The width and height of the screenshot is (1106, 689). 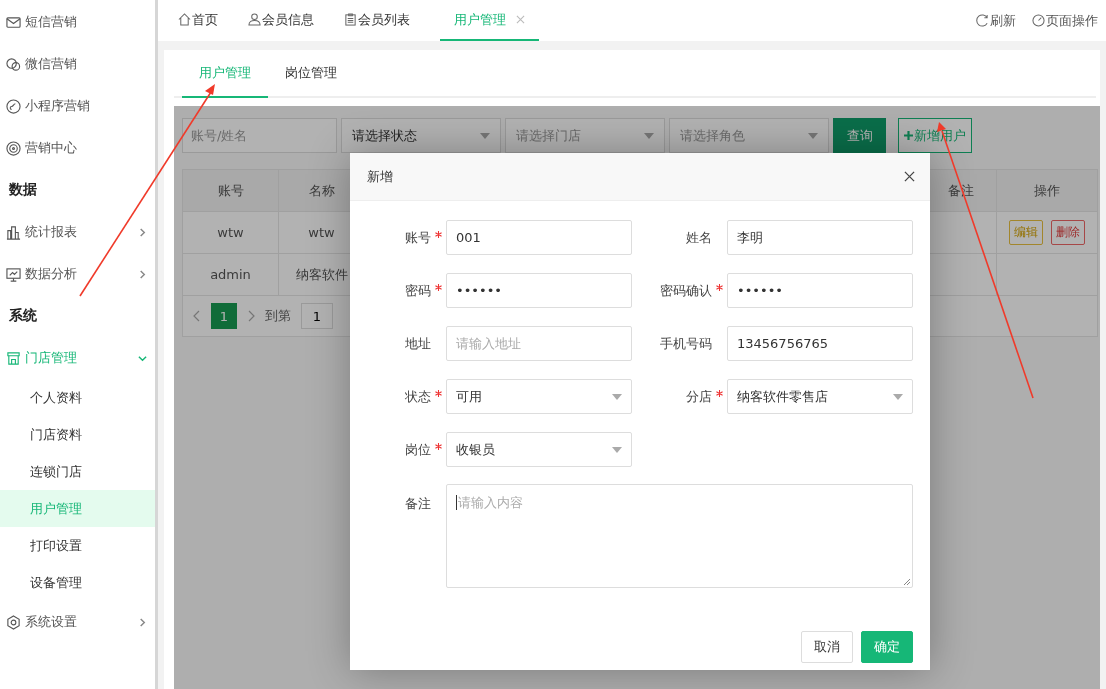 What do you see at coordinates (23, 315) in the screenshot?
I see `sidebar-section-title: 系统` at bounding box center [23, 315].